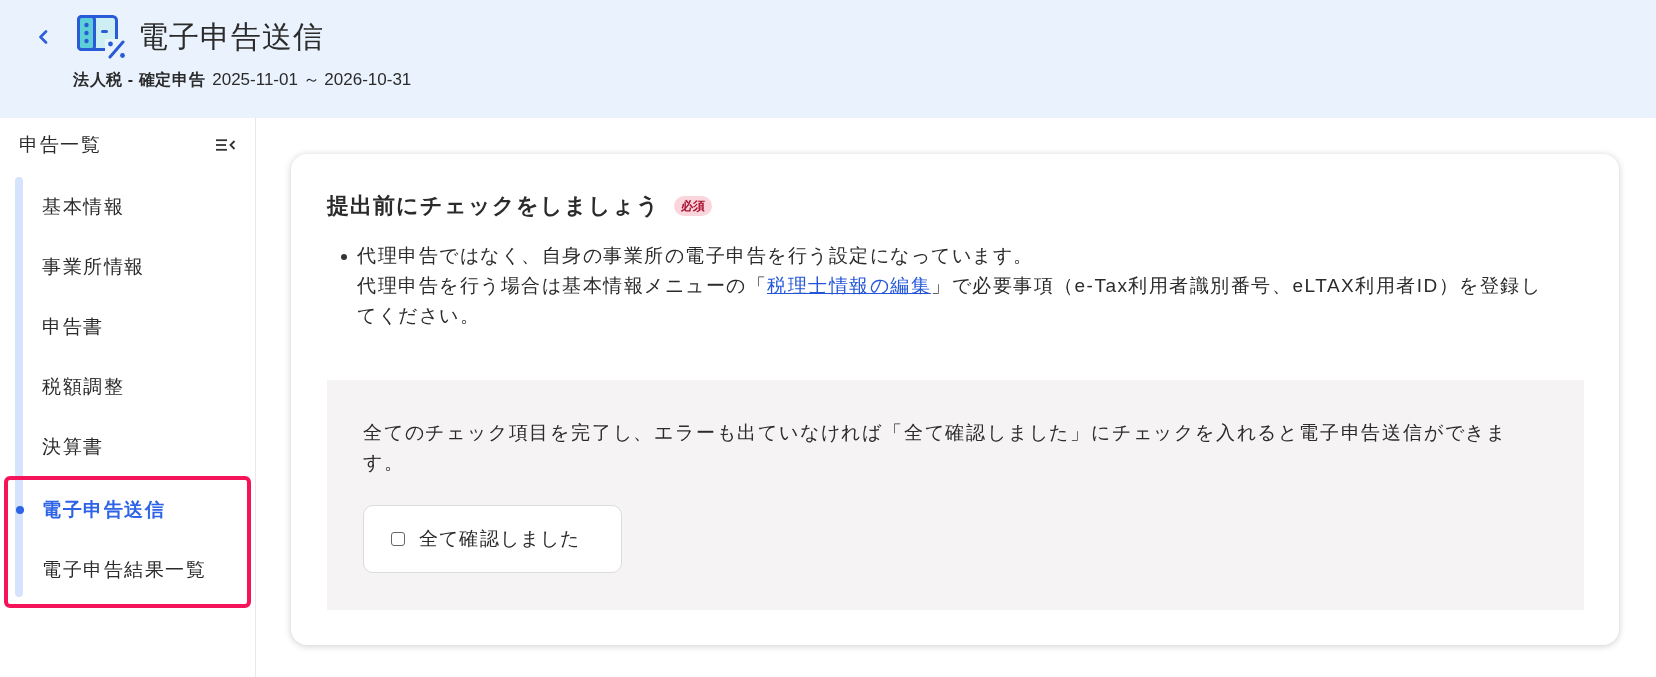 The height and width of the screenshot is (677, 1656). What do you see at coordinates (60, 144) in the screenshot?
I see `sidebar-title: 申告一覧` at bounding box center [60, 144].